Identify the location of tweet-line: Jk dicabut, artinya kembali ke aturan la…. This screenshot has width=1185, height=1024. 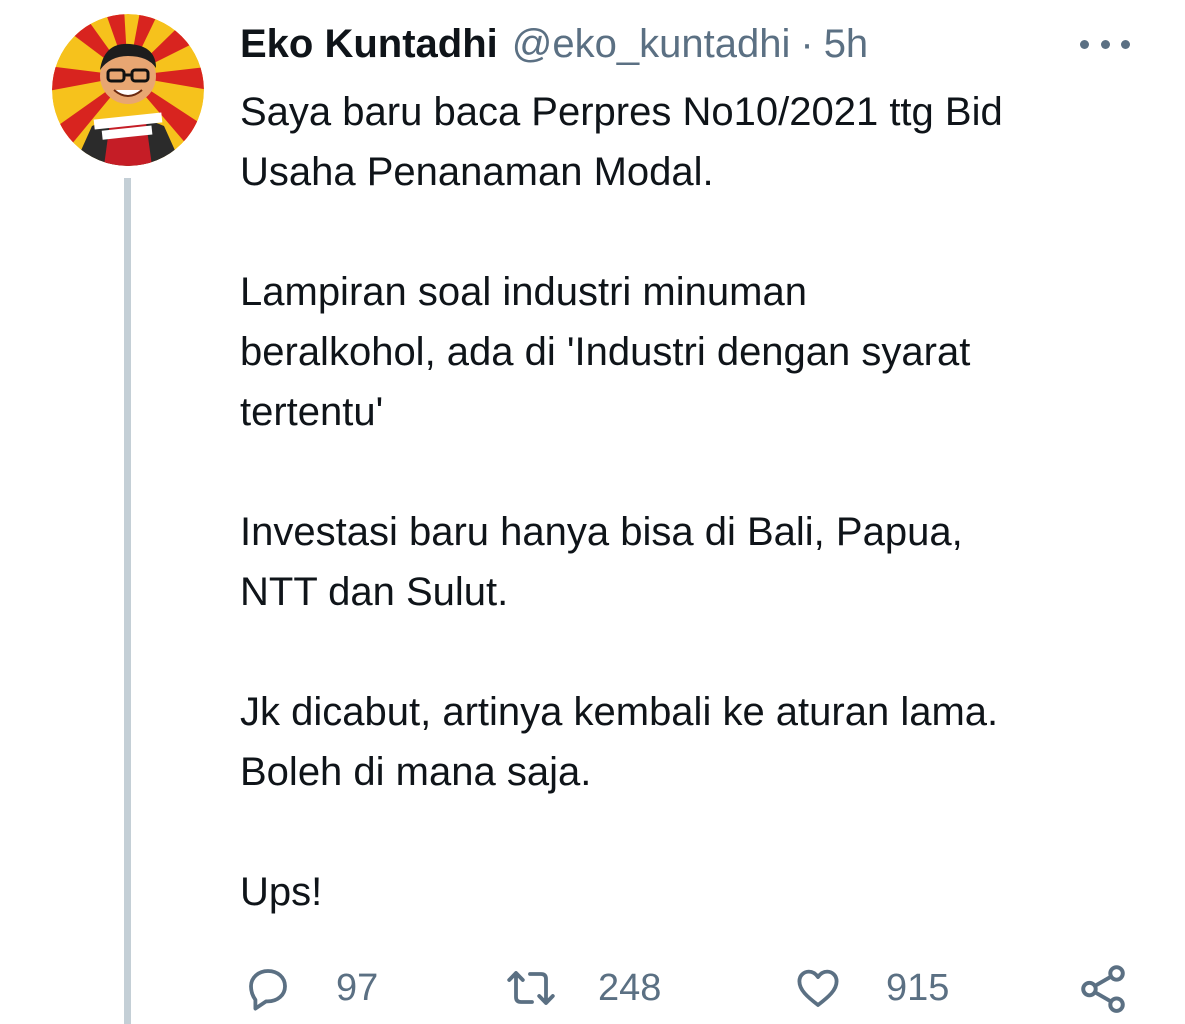
(619, 712).